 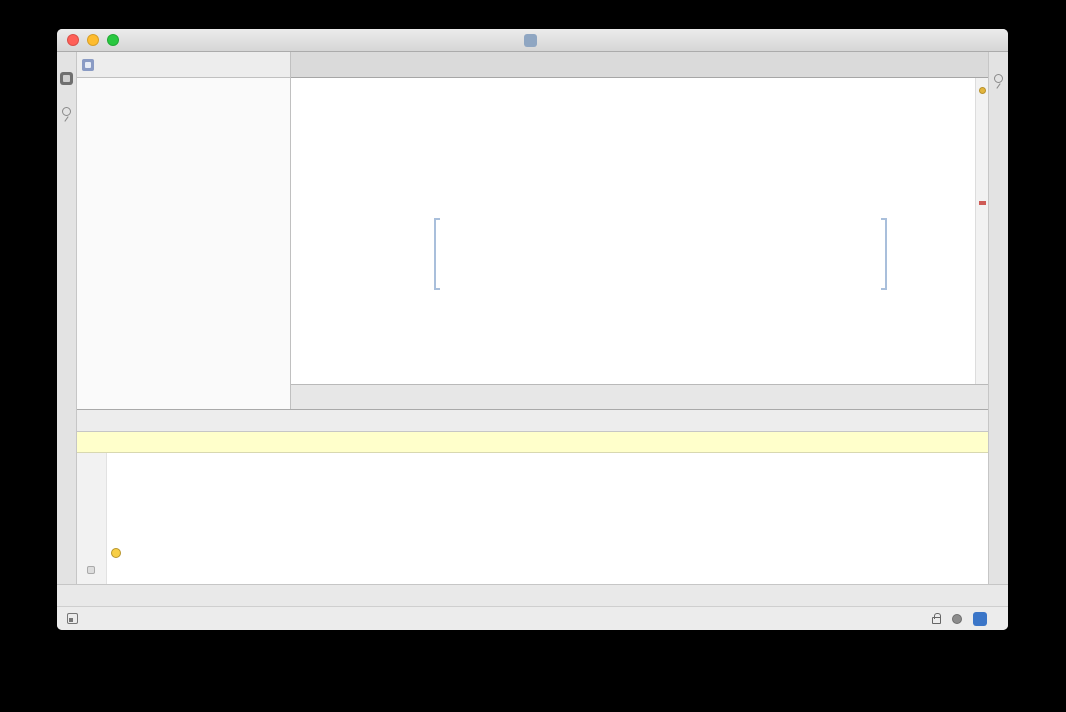 I want to click on left-toolwindow-bar, so click(x=67, y=318).